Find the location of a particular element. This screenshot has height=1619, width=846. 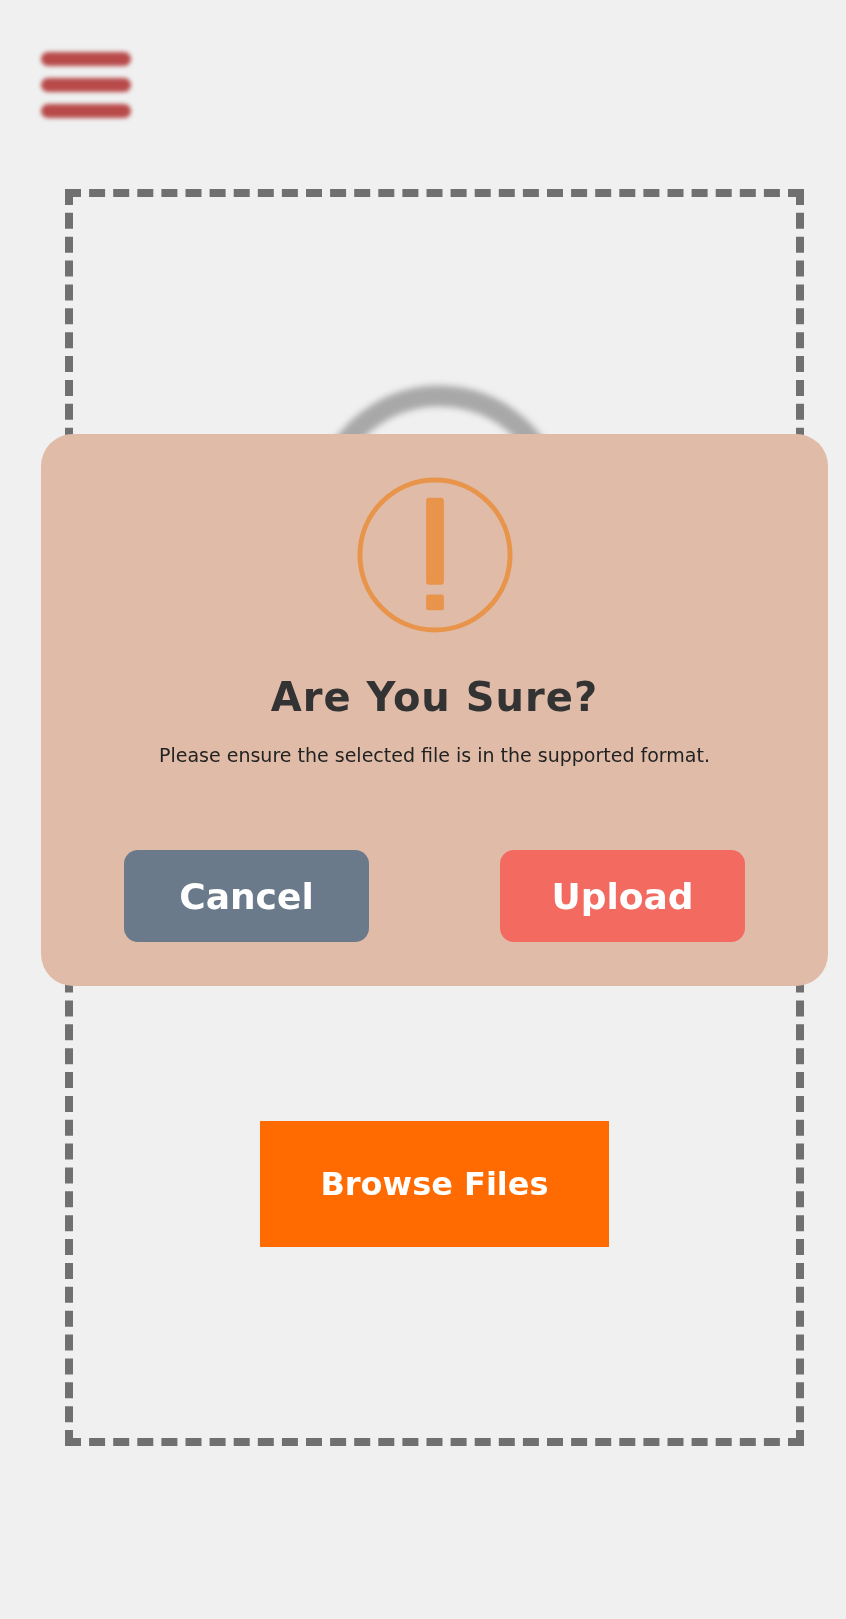

cancel-button: Cancel is located at coordinates (246, 896).